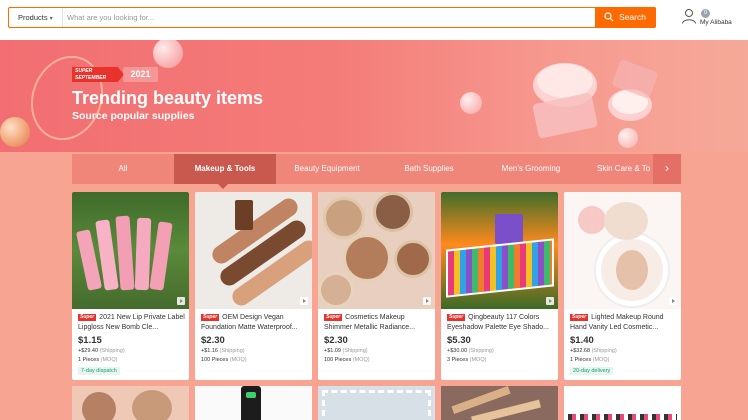 This screenshot has width=748, height=420. What do you see at coordinates (140, 74) in the screenshot?
I see `banner-year: 2021` at bounding box center [140, 74].